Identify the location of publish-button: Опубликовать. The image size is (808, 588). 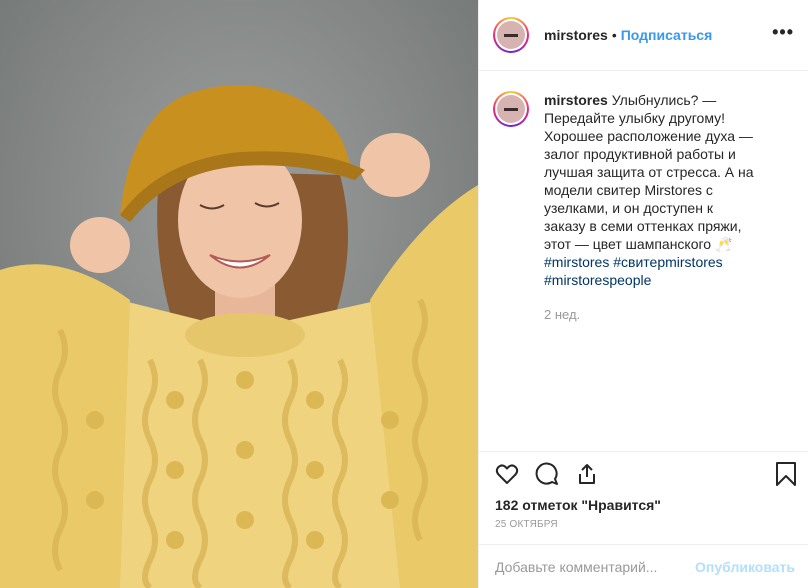
(745, 567).